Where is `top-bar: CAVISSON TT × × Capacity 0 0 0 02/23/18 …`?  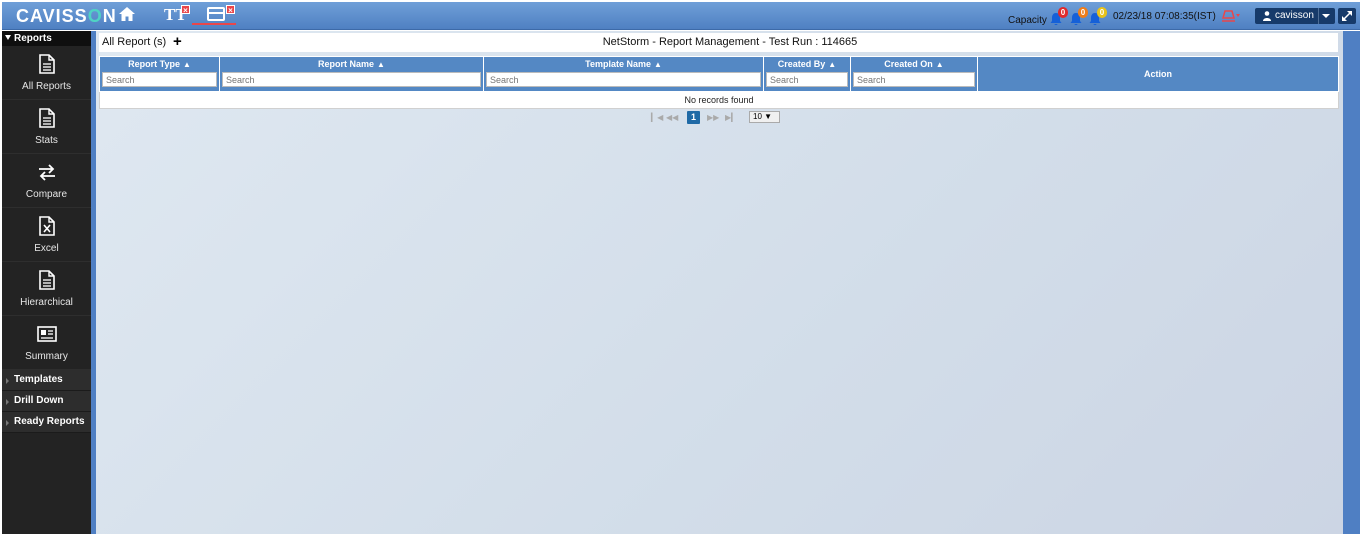 top-bar: CAVISSON TT × × Capacity 0 0 0 02/23/18 … is located at coordinates (681, 16).